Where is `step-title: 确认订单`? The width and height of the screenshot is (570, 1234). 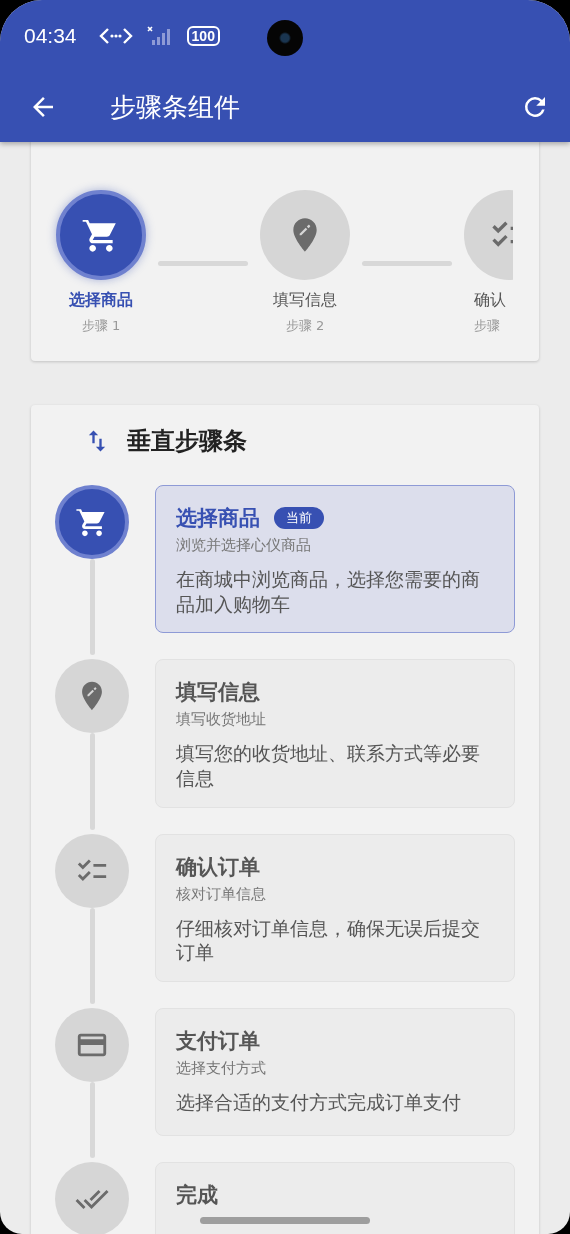 step-title: 确认订单 is located at coordinates (218, 867).